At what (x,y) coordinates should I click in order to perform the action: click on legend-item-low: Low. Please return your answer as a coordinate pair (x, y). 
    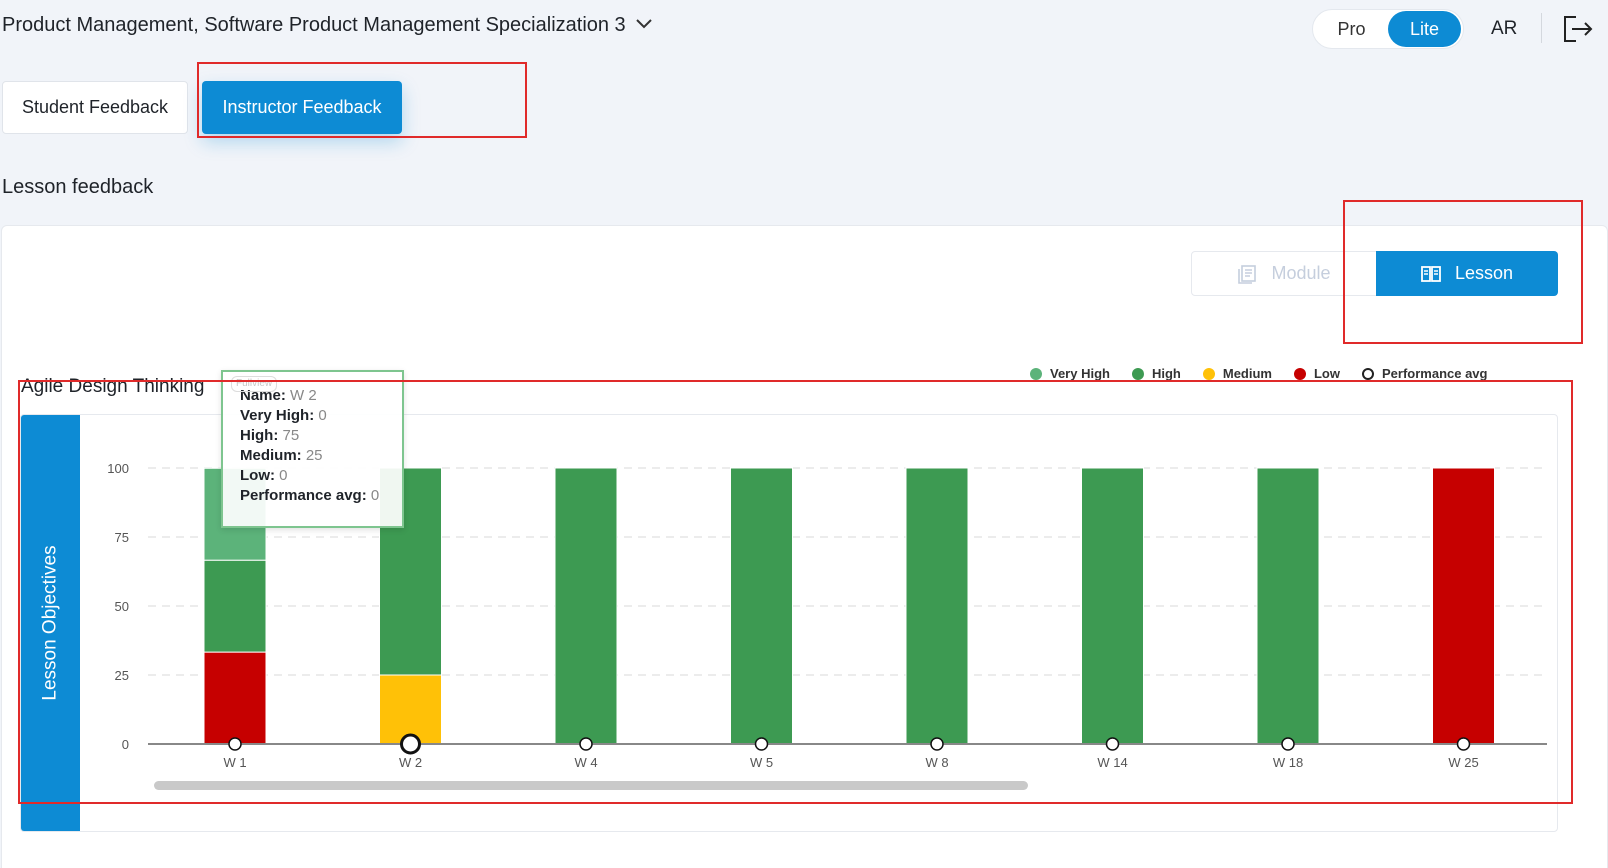
    Looking at the image, I should click on (1316, 373).